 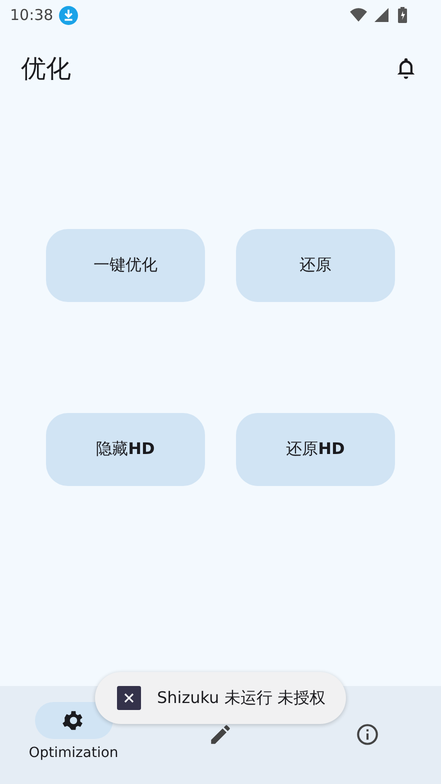 I want to click on page-title: 优化, so click(x=46, y=68).